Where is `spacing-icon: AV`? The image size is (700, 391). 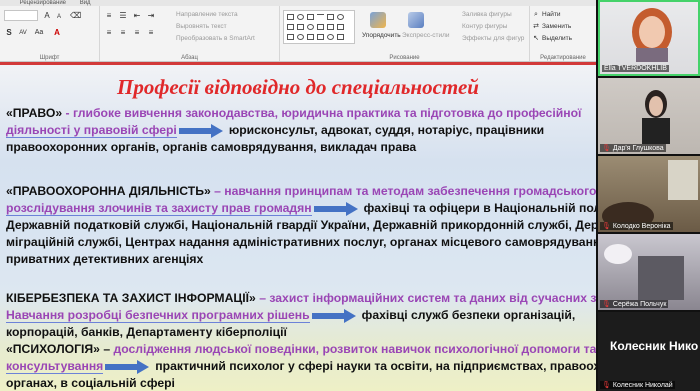
spacing-icon: AV is located at coordinates (23, 33).